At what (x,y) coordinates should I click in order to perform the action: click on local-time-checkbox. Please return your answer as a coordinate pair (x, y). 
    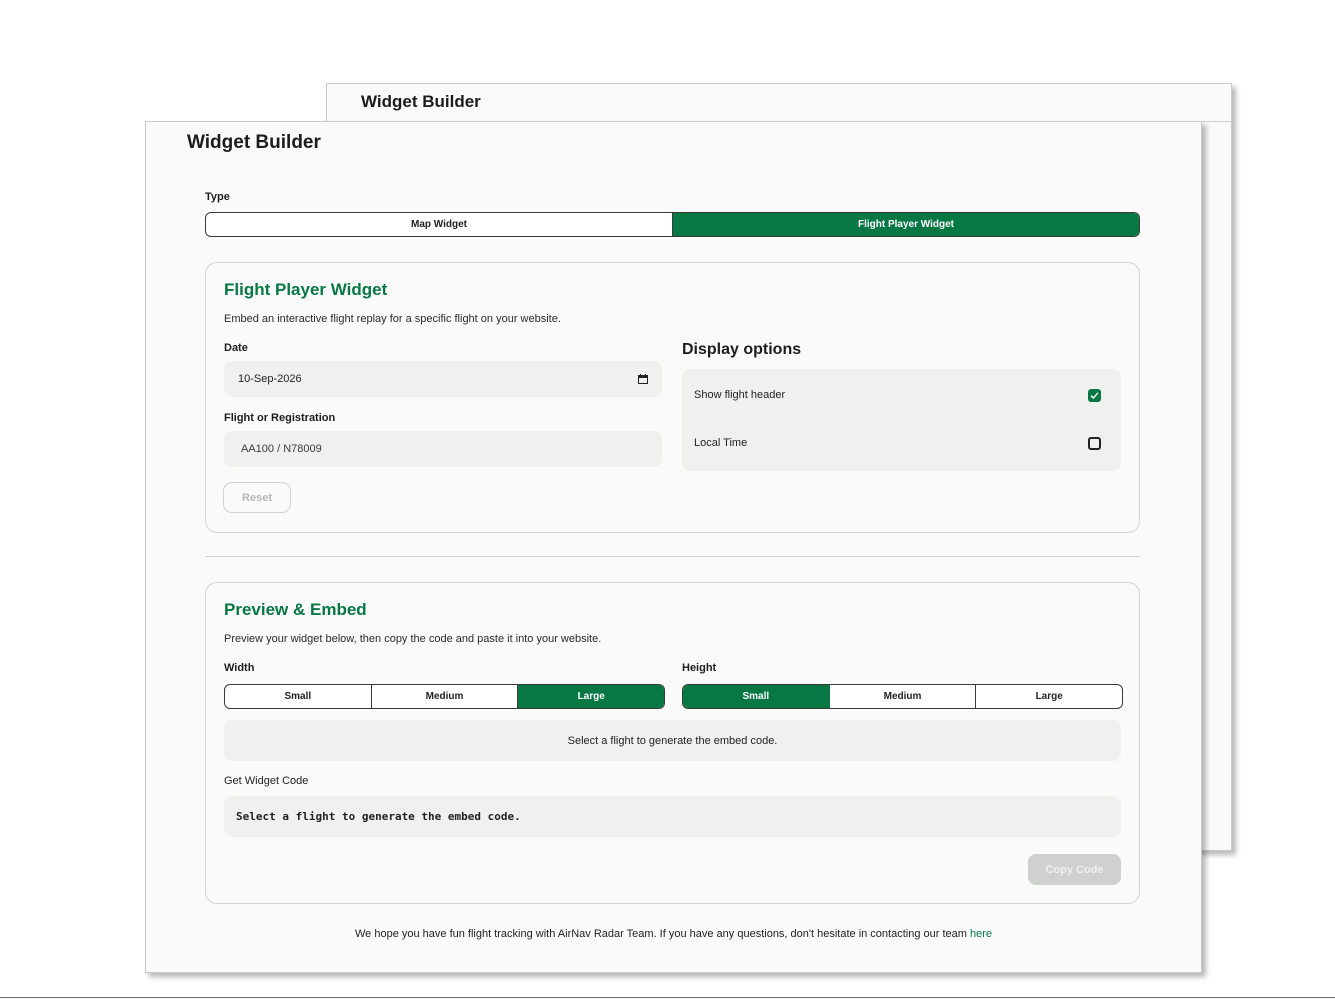
    Looking at the image, I should click on (1094, 443).